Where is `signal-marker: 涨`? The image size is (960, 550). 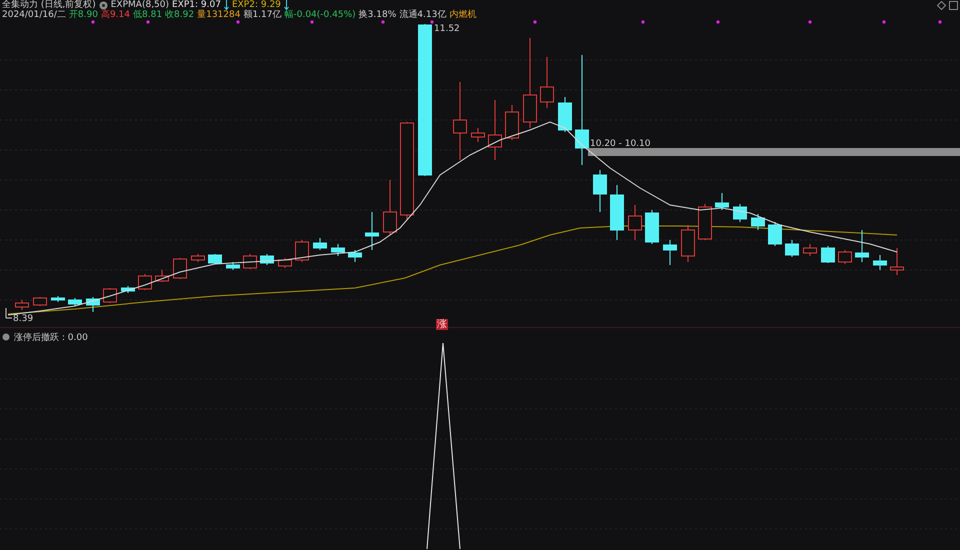
signal-marker: 涨 is located at coordinates (442, 324).